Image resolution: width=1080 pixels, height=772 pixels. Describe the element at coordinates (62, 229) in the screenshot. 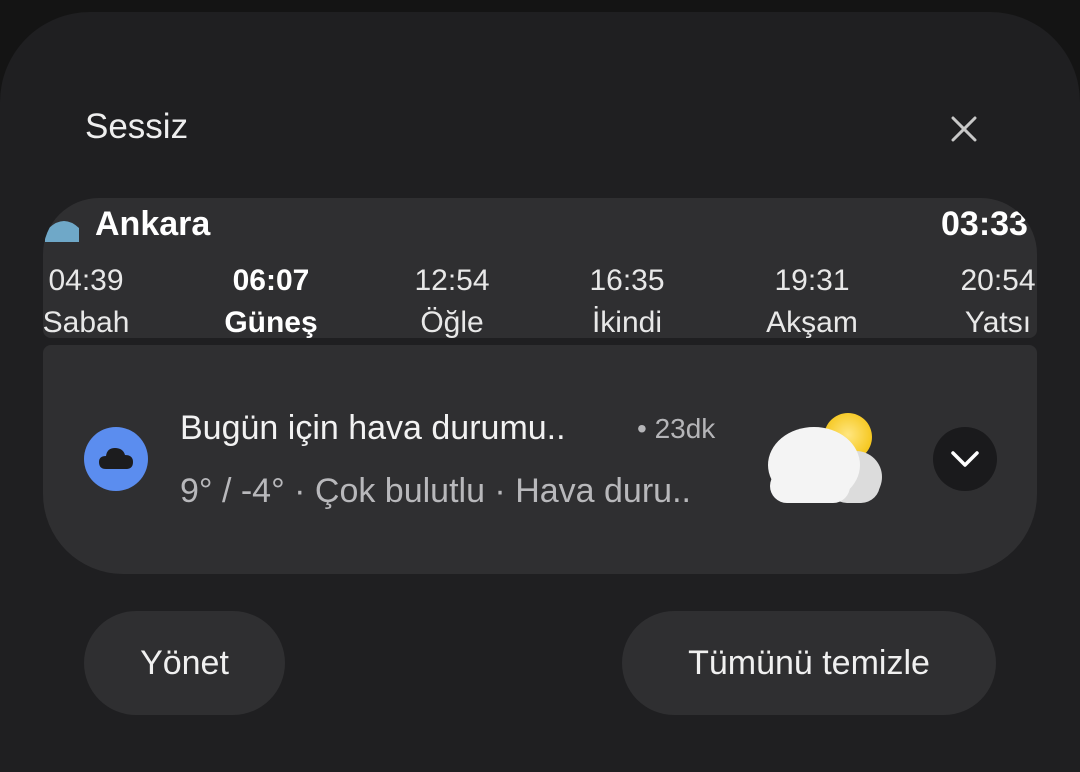

I see `mosque-icon` at that location.